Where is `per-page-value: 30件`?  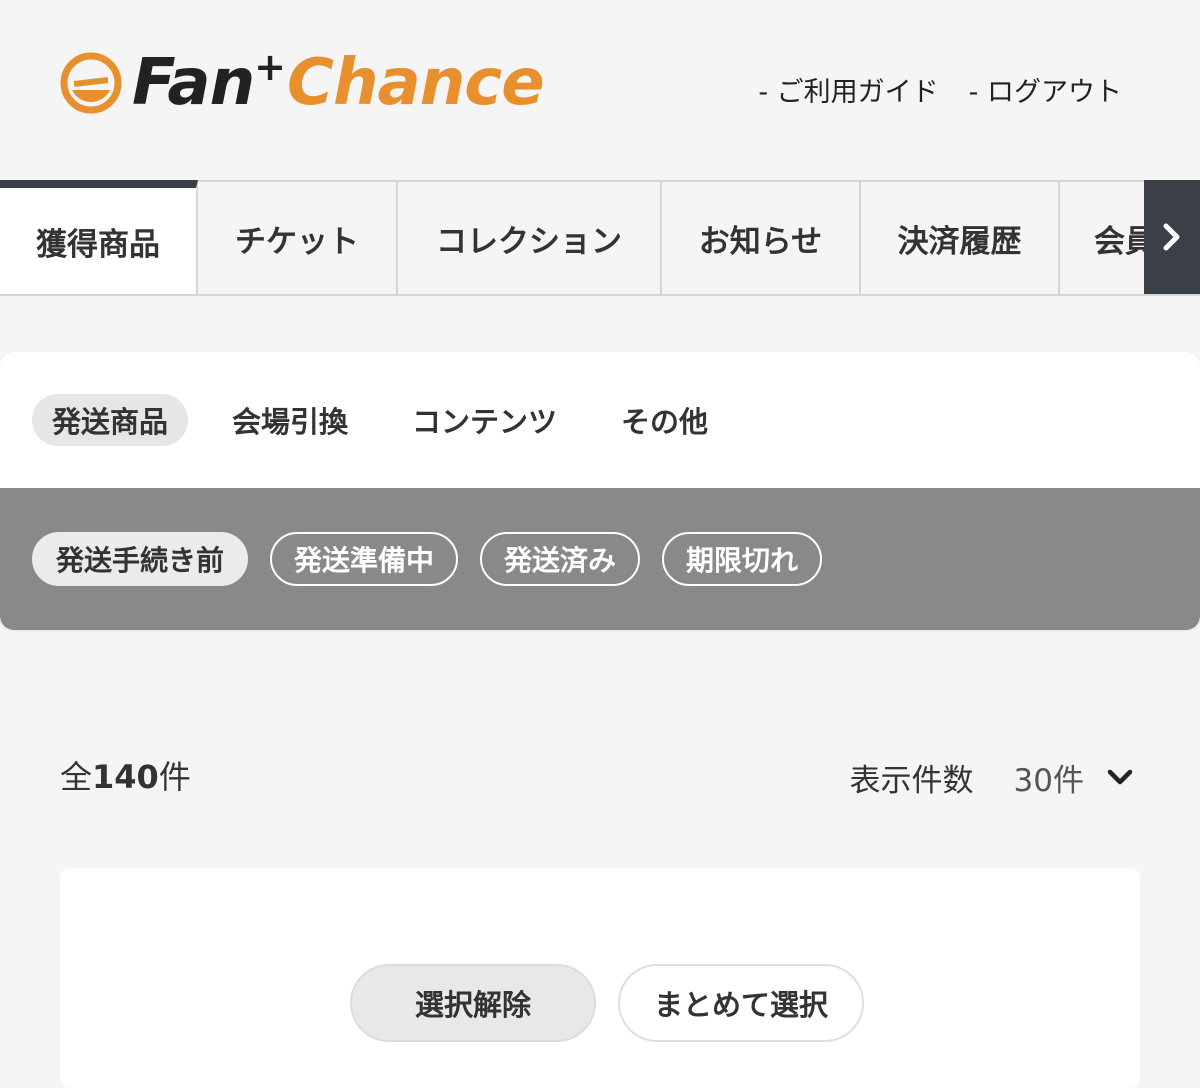
per-page-value: 30件 is located at coordinates (1048, 781).